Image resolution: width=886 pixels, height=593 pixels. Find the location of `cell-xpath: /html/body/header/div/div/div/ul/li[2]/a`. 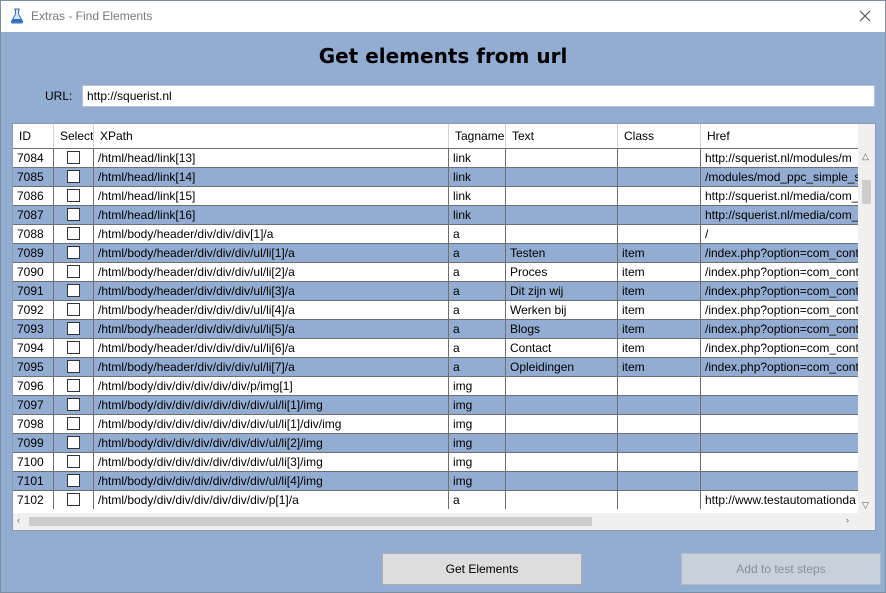

cell-xpath: /html/body/header/div/div/div/ul/li[2]/a is located at coordinates (271, 272).